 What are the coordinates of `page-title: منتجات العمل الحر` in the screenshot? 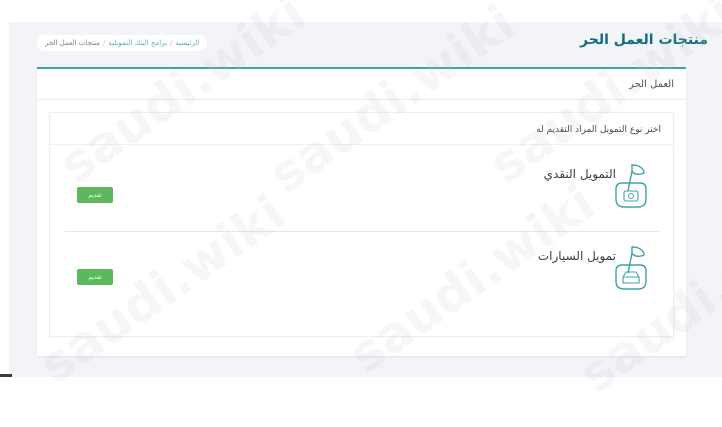 It's located at (644, 40).